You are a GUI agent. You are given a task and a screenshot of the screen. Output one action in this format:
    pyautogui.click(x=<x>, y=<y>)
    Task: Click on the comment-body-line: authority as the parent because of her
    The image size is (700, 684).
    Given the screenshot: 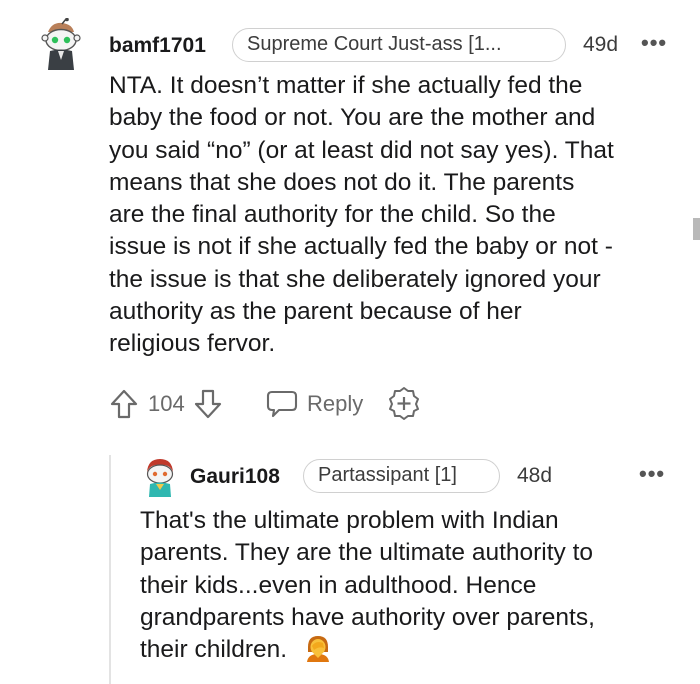 What is the action you would take?
    pyautogui.click(x=315, y=312)
    